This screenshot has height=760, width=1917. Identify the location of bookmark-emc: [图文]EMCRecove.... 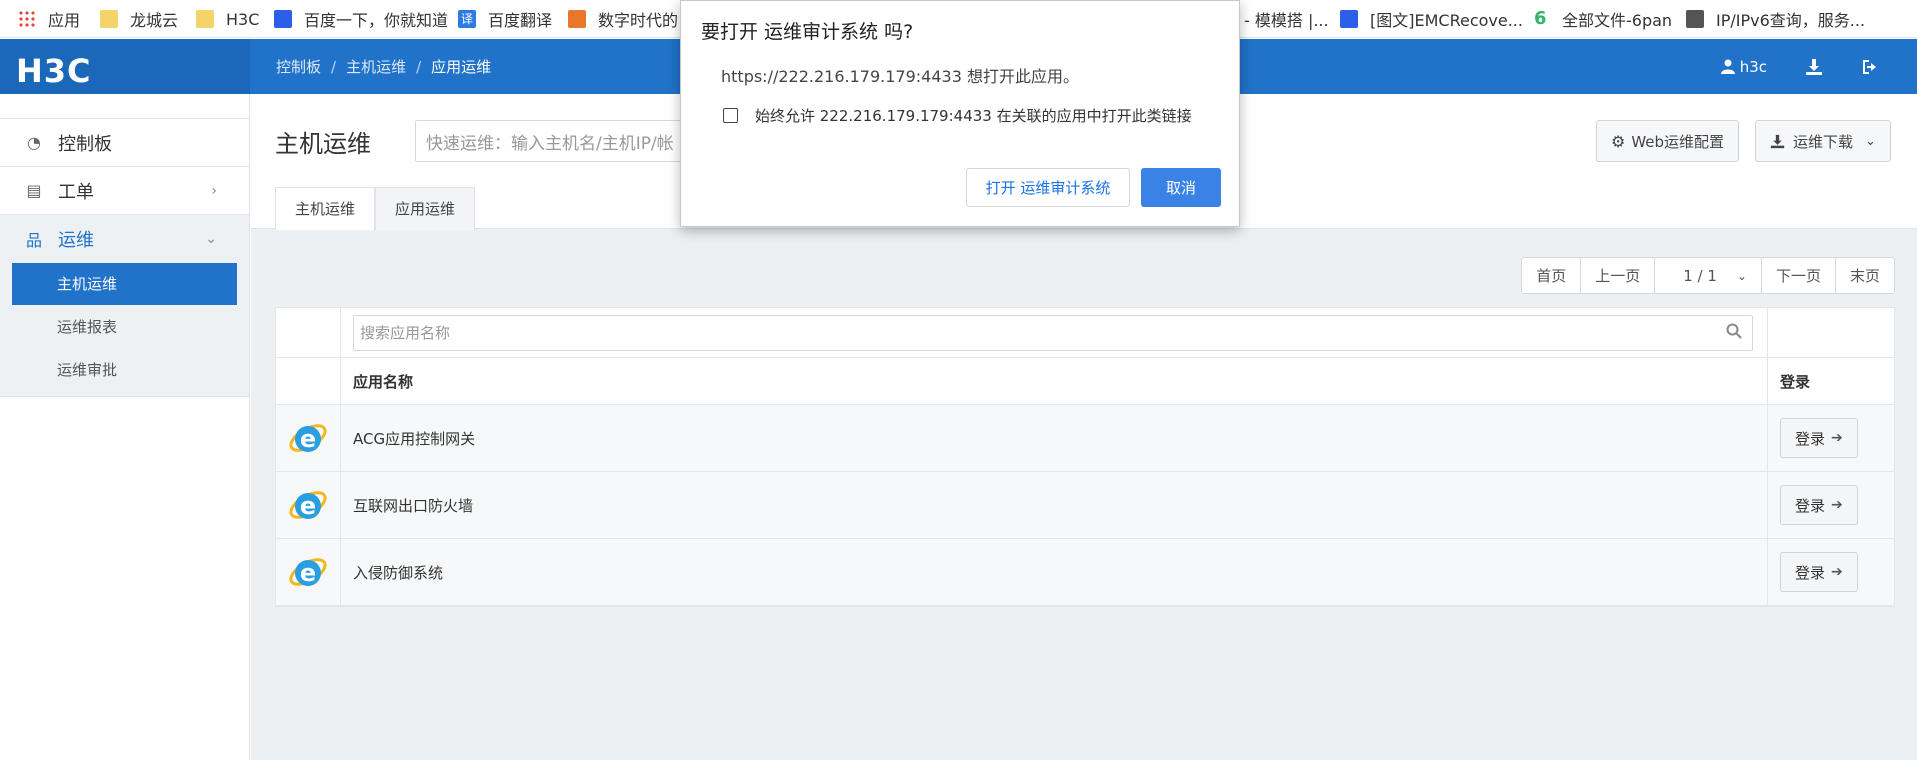
(1431, 19).